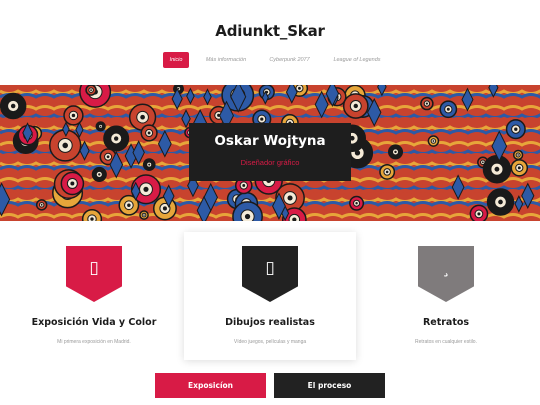  Describe the element at coordinates (270, 322) in the screenshot. I see `feature-title: Dibujos realistas` at that location.